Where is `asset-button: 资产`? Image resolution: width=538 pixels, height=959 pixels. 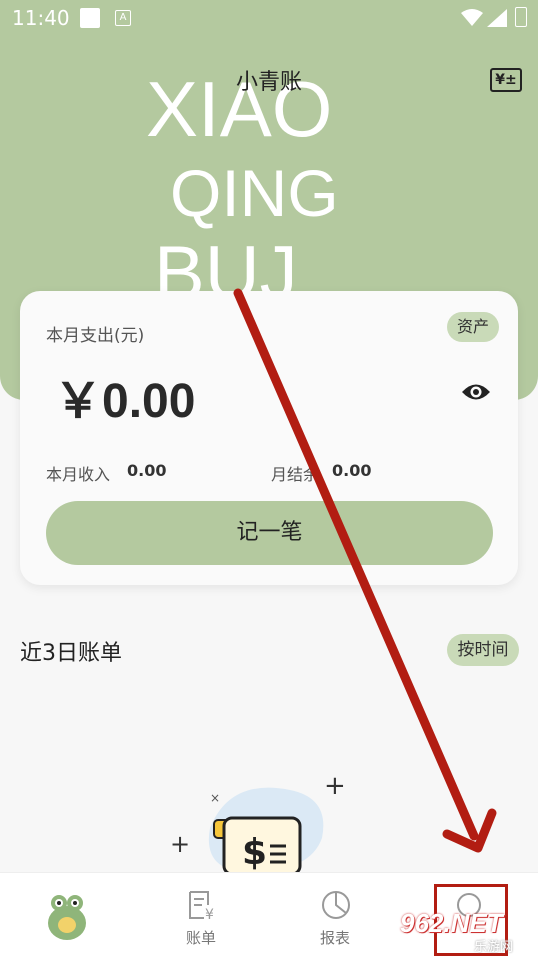 asset-button: 资产 is located at coordinates (473, 327).